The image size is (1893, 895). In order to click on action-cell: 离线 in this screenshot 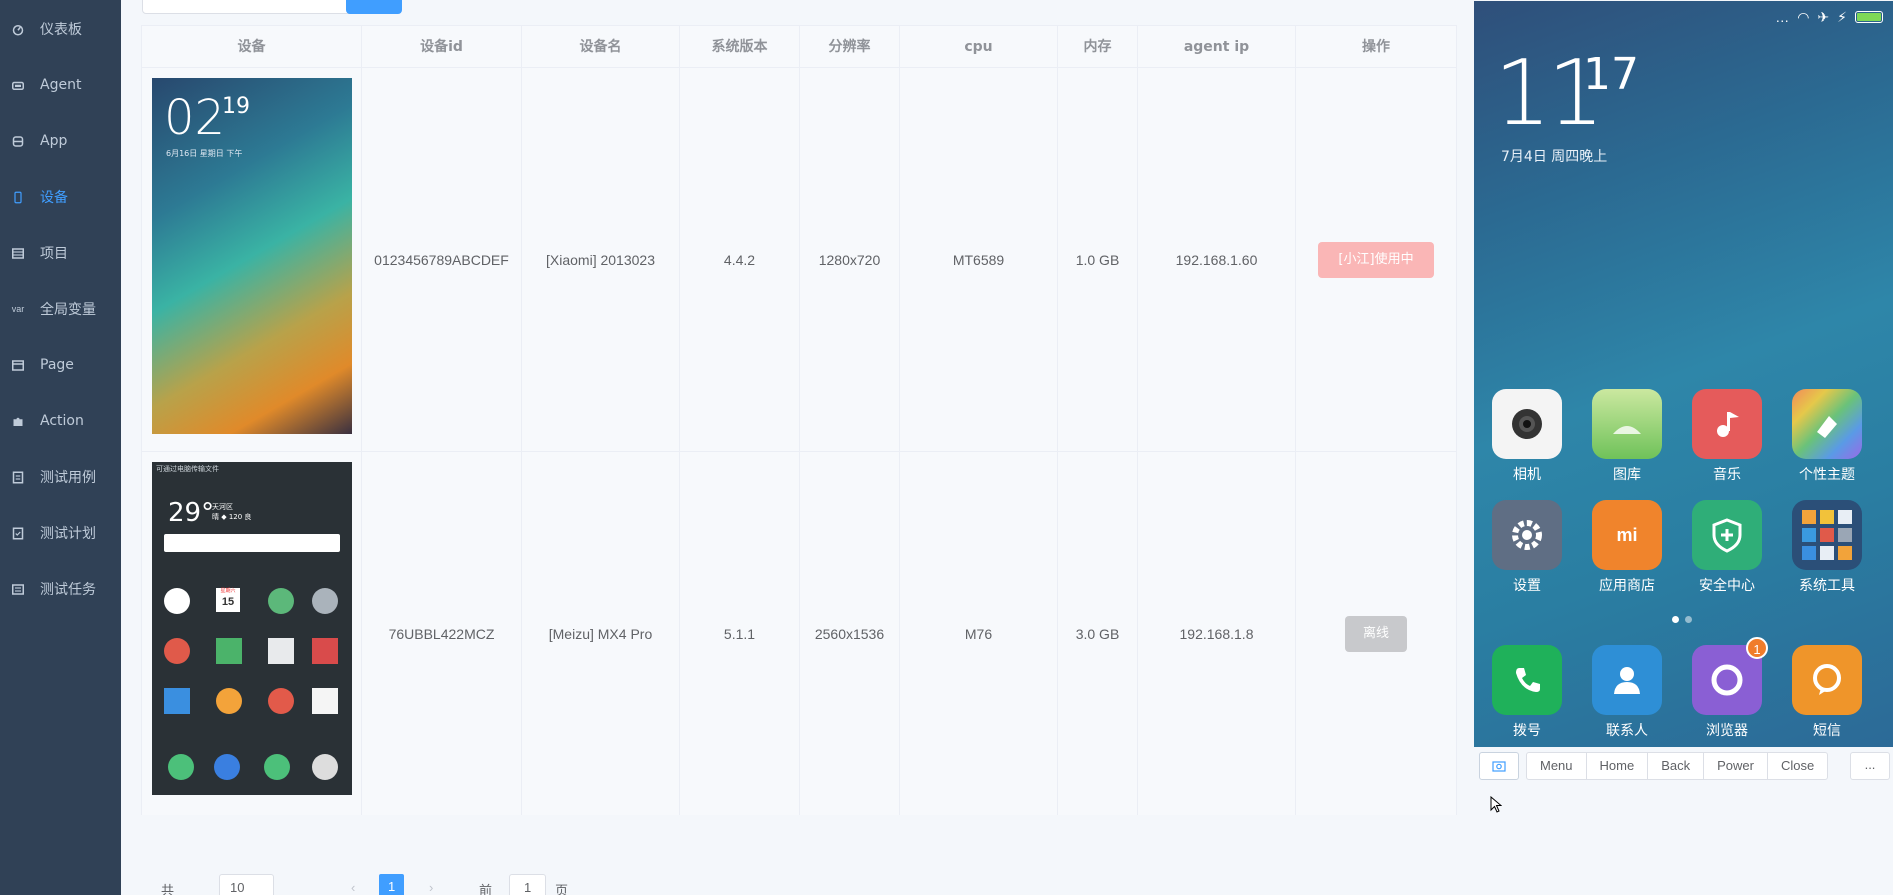, I will do `click(1376, 633)`.